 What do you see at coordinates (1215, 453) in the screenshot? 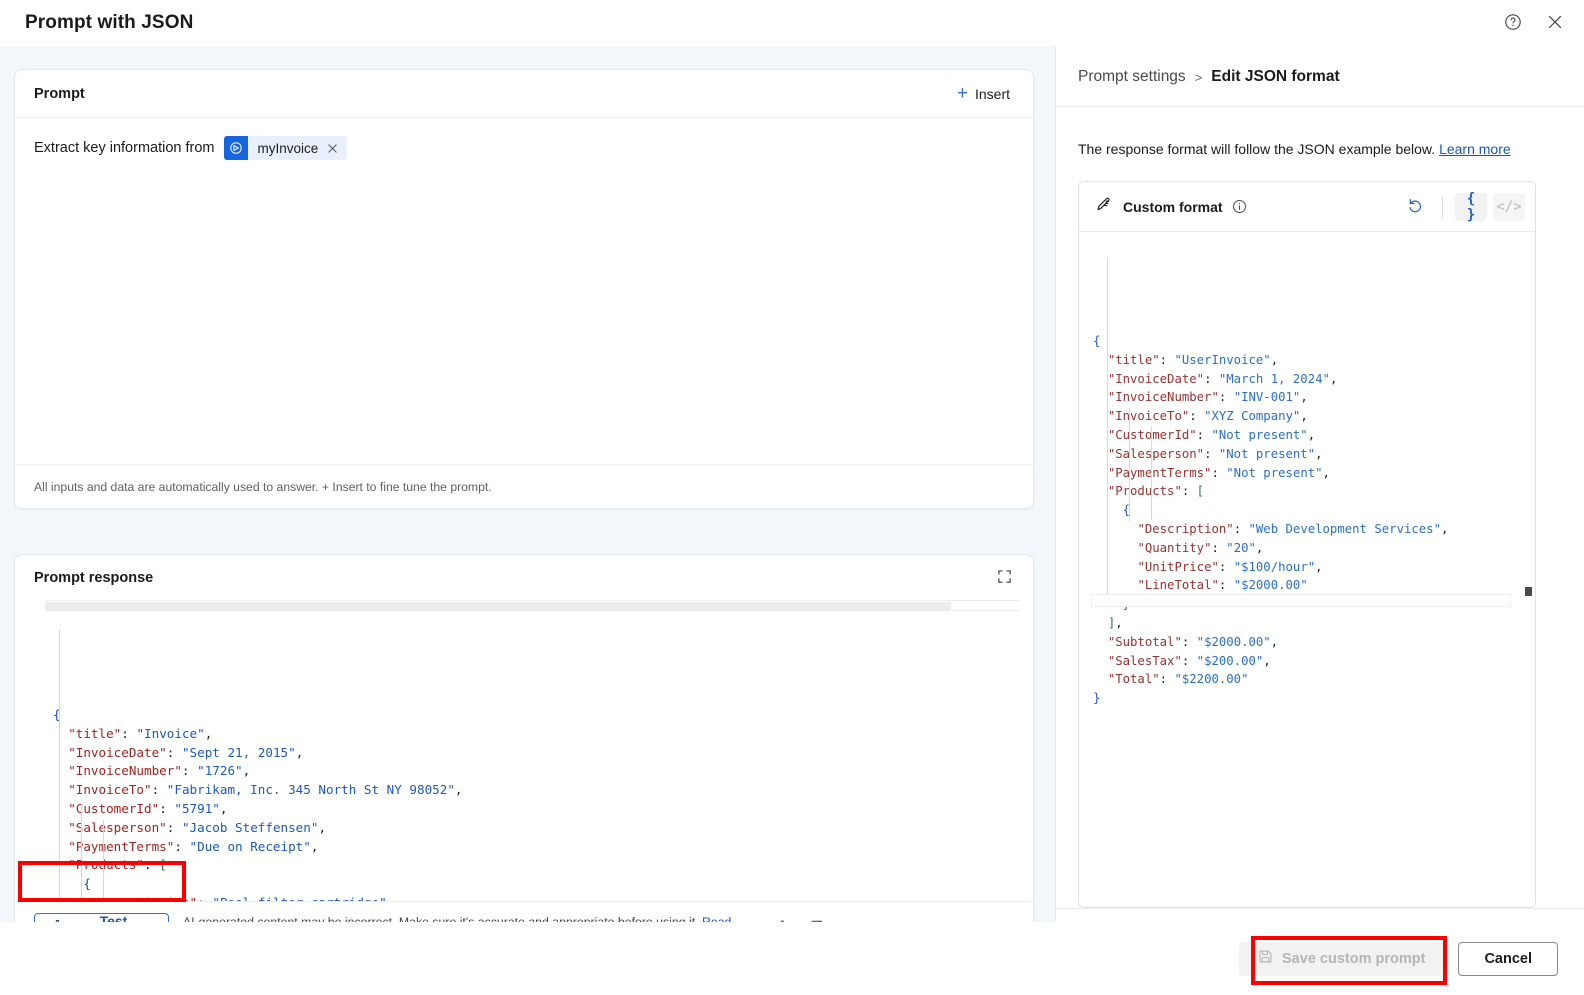
I see `code-line: "Salesperson": "Not present",` at bounding box center [1215, 453].